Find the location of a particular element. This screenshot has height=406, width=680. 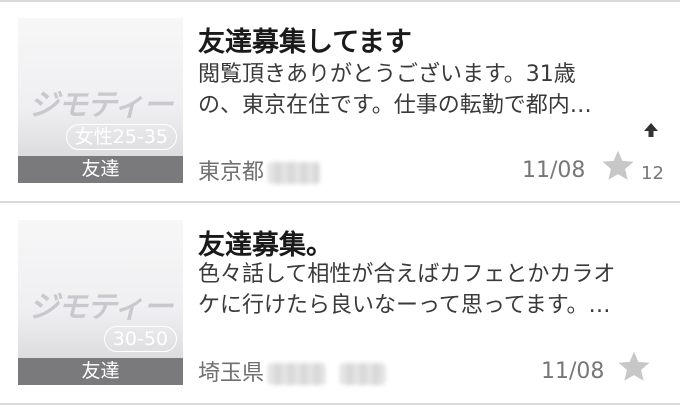

divider is located at coordinates (340, 404).